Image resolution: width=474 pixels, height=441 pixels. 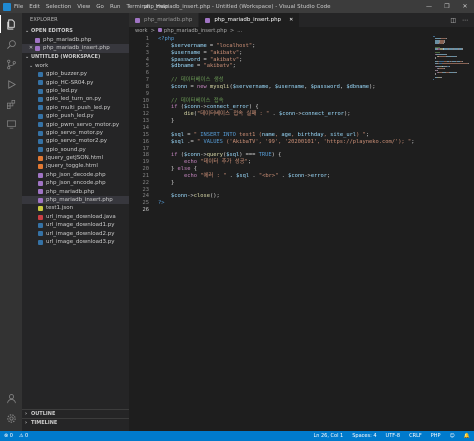 What do you see at coordinates (8, 436) in the screenshot?
I see `problems-errors: ⊗ 0` at bounding box center [8, 436].